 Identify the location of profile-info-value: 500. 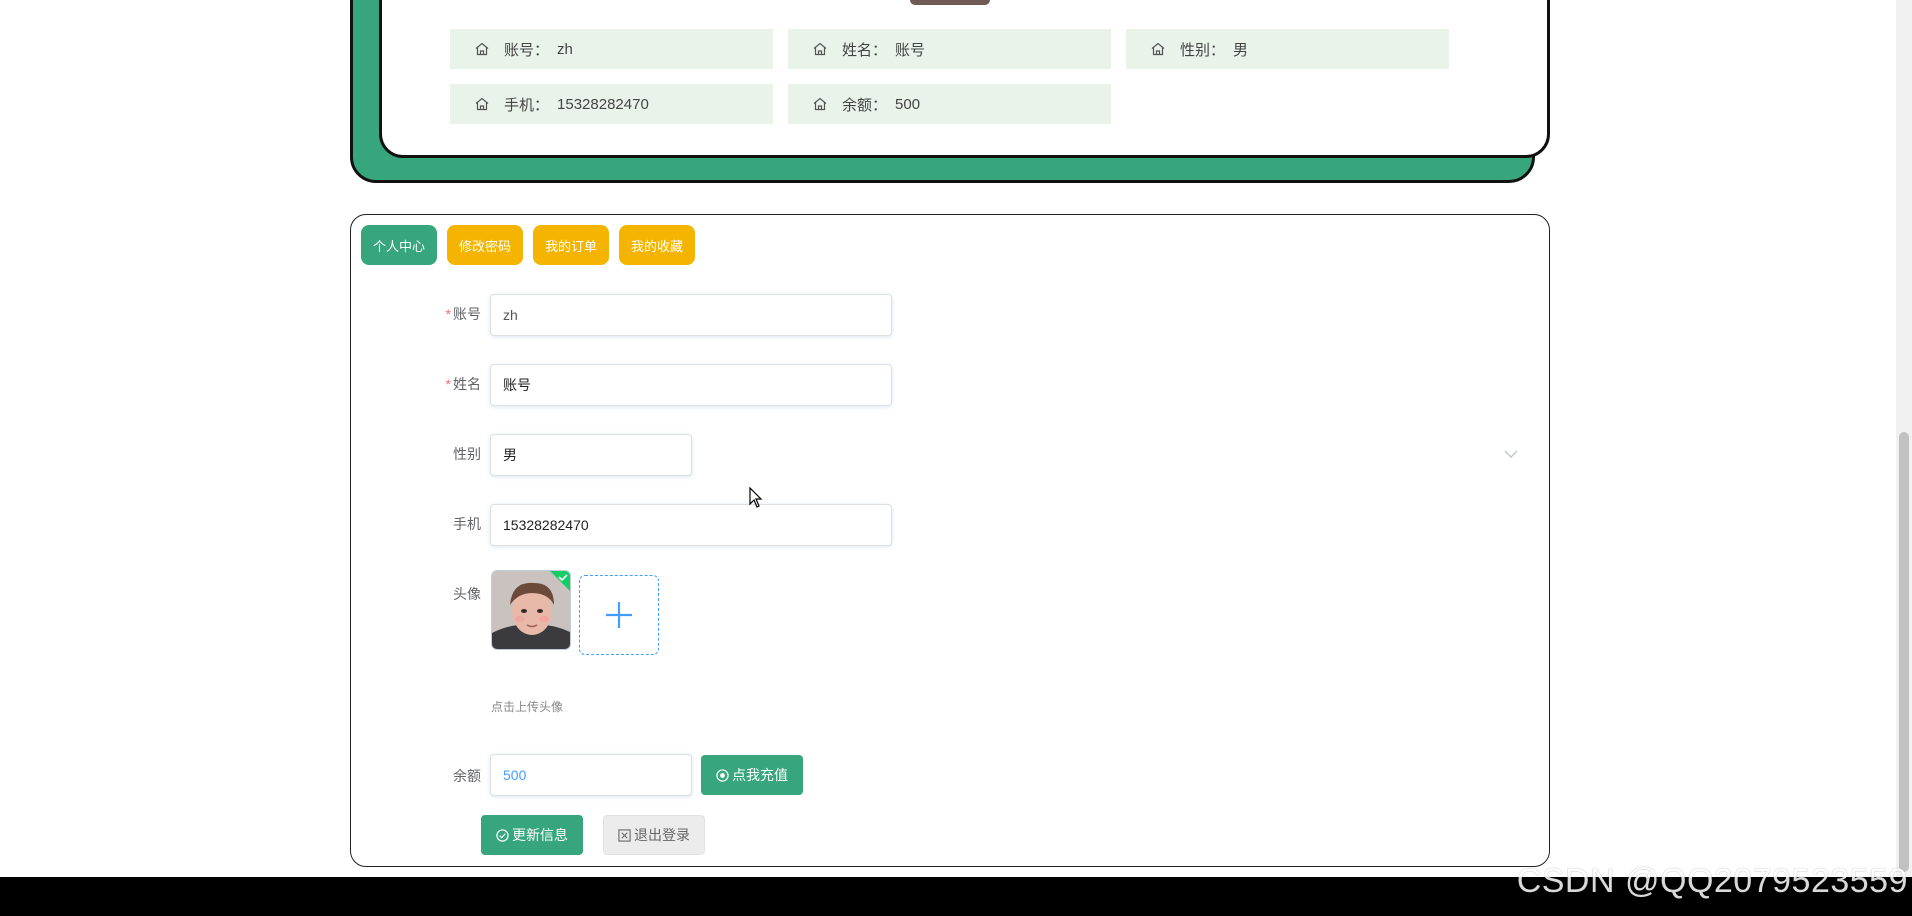
(908, 104).